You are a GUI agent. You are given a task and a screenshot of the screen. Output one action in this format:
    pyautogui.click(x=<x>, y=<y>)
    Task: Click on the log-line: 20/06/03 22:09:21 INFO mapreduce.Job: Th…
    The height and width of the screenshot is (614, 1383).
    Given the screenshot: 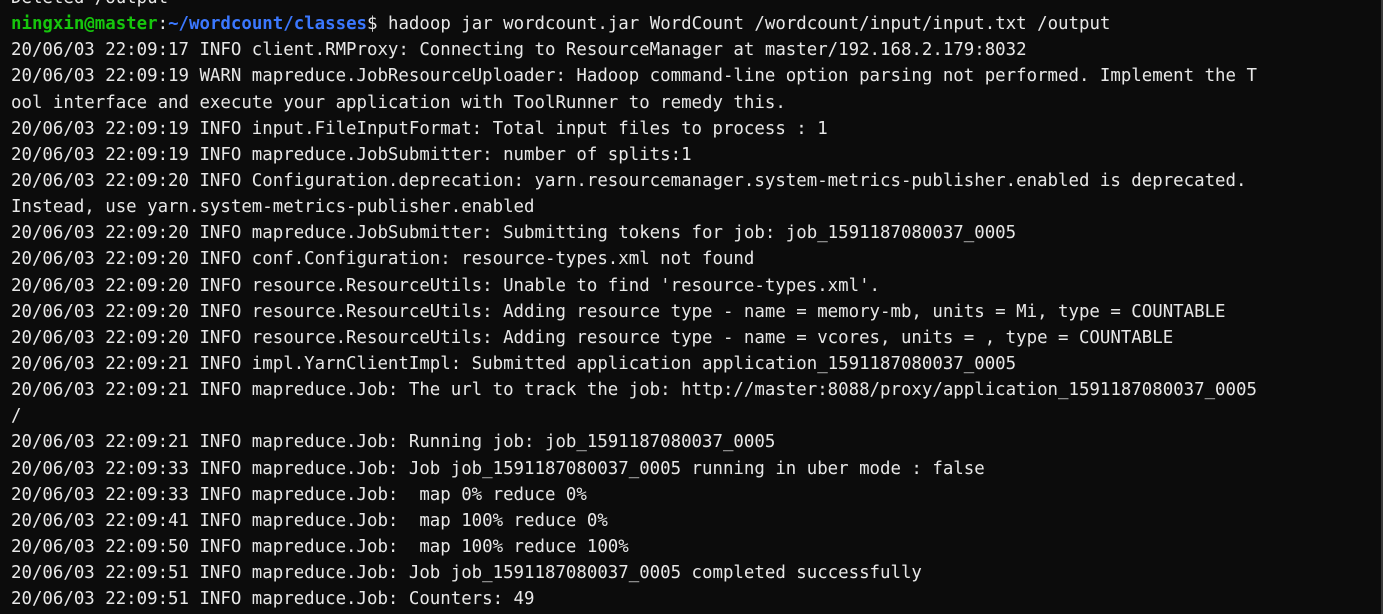 What is the action you would take?
    pyautogui.click(x=634, y=390)
    